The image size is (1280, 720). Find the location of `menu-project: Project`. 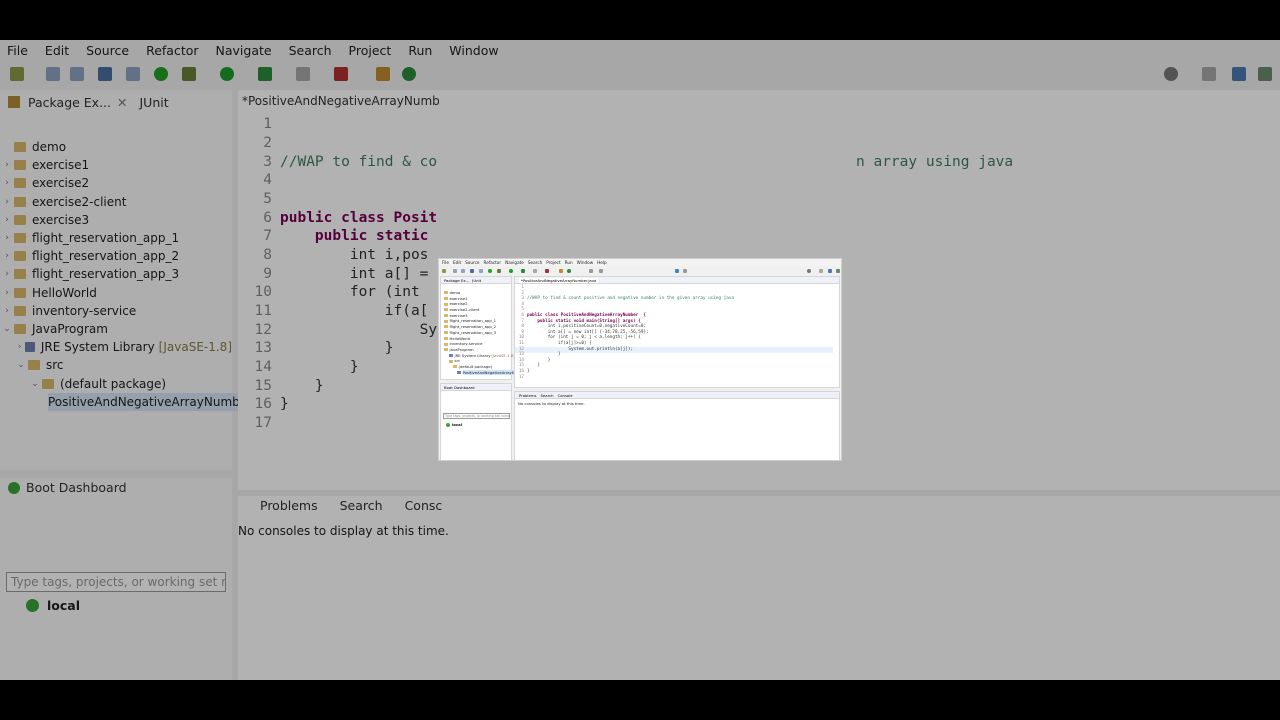

menu-project: Project is located at coordinates (553, 262).